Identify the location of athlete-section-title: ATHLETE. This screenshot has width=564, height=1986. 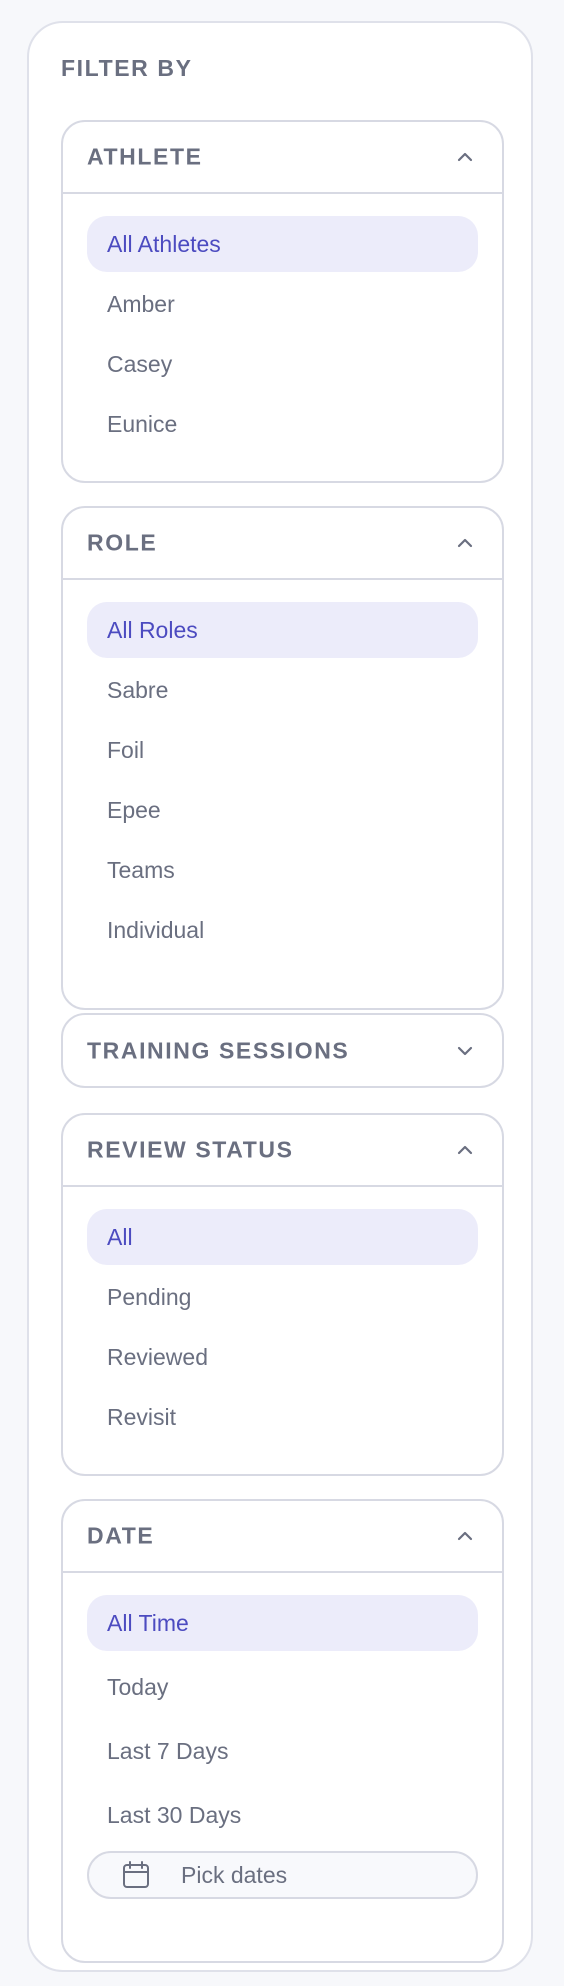
(145, 156).